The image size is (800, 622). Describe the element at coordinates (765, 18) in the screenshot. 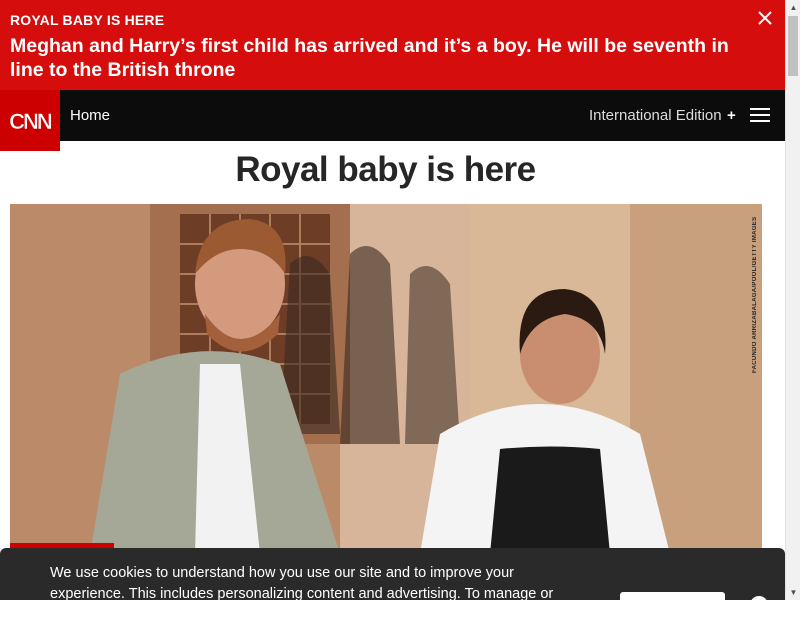

I see `close-icon` at that location.